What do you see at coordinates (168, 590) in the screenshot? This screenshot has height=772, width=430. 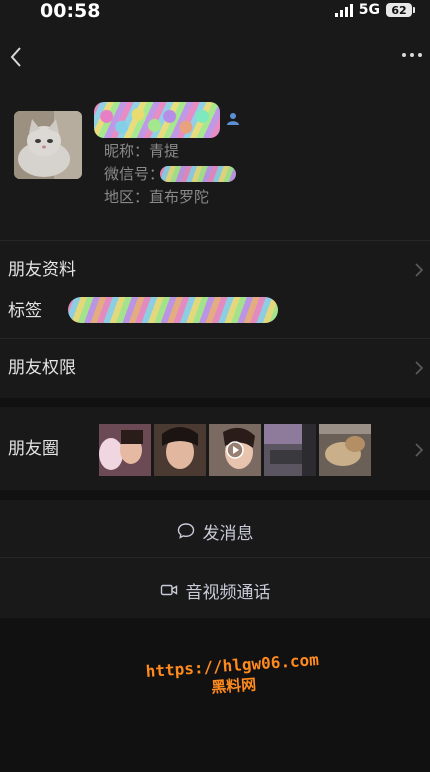 I see `video-camera-icon` at bounding box center [168, 590].